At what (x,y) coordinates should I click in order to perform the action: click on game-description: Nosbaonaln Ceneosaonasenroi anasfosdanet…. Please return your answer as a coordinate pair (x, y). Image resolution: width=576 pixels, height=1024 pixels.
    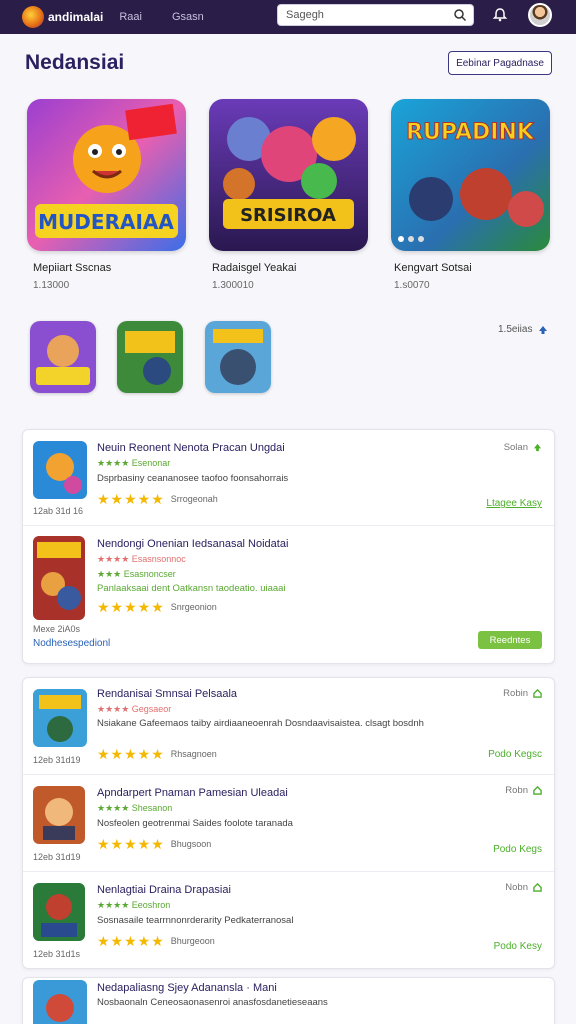
    Looking at the image, I should click on (212, 1002).